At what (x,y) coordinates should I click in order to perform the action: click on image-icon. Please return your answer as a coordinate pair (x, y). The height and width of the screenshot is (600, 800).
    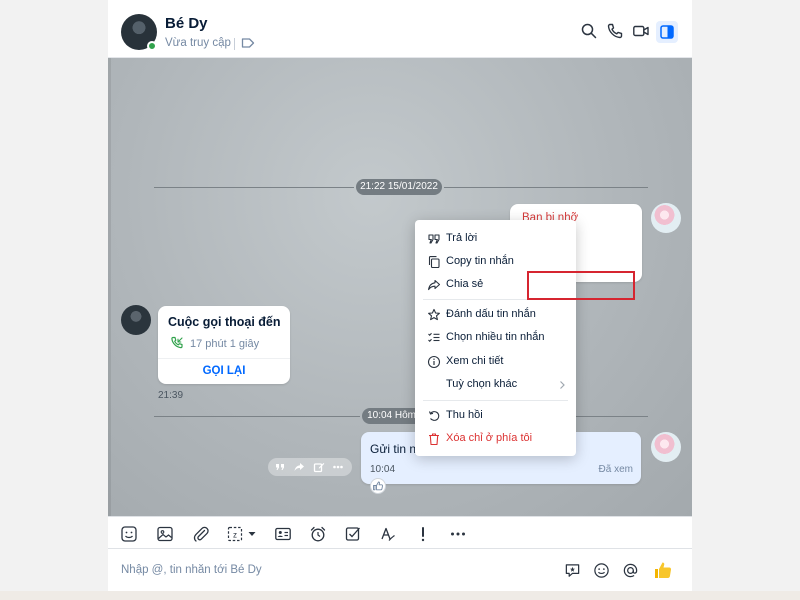
    Looking at the image, I should click on (165, 534).